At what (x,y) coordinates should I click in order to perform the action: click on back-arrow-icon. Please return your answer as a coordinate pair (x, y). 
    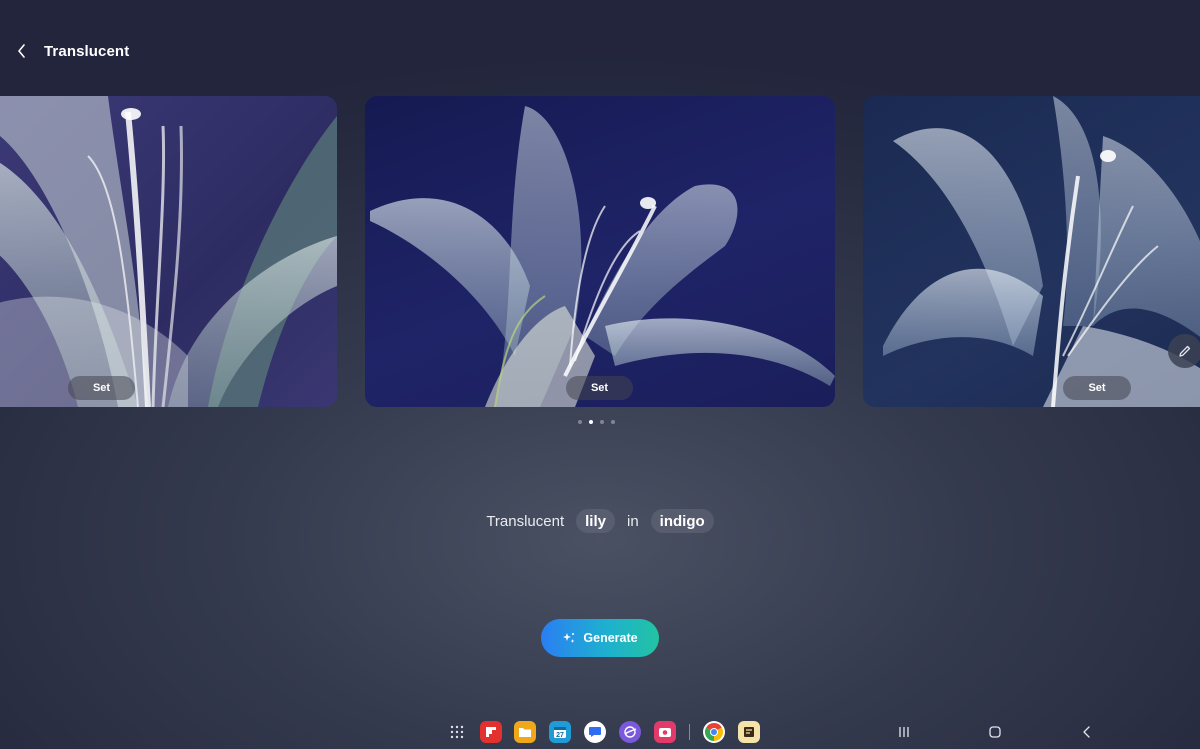
    Looking at the image, I should click on (1086, 732).